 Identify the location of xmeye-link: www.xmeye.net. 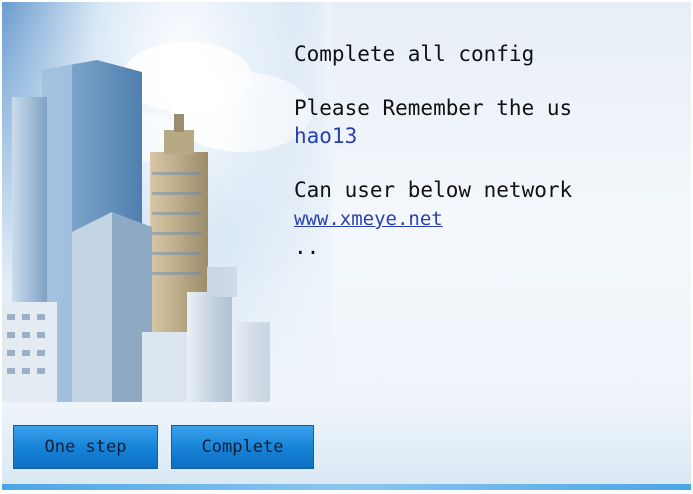
(368, 219).